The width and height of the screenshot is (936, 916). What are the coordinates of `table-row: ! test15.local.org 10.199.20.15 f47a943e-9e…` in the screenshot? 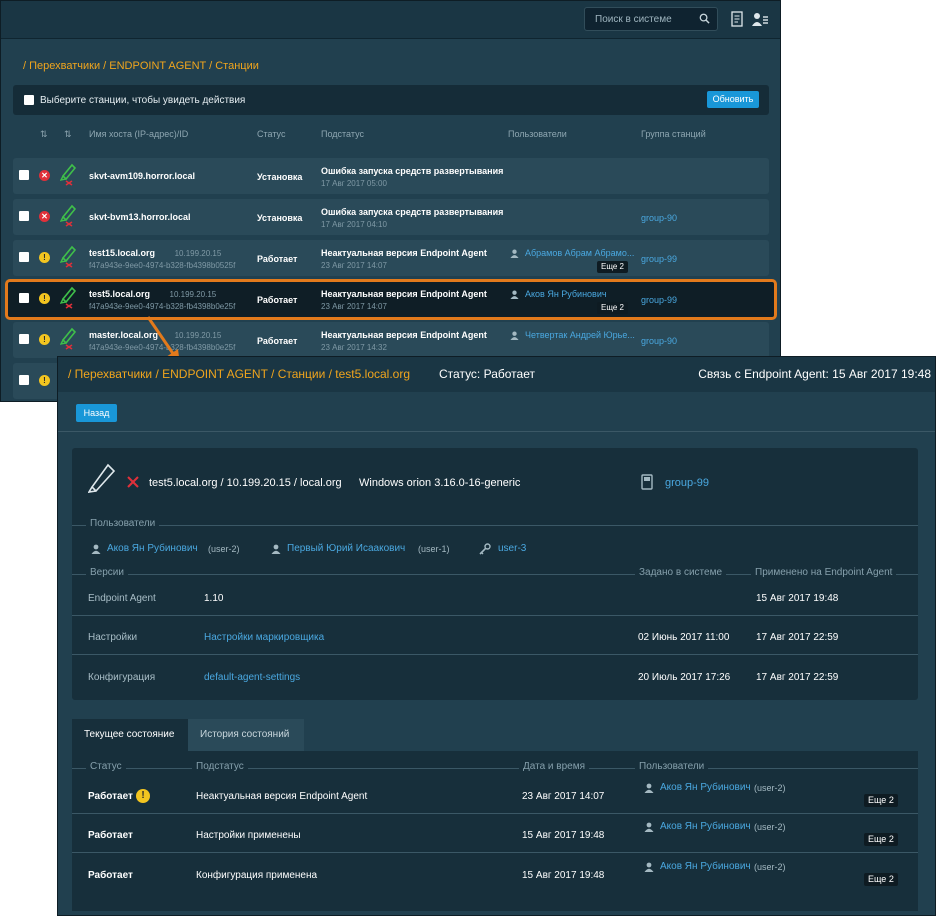 It's located at (391, 258).